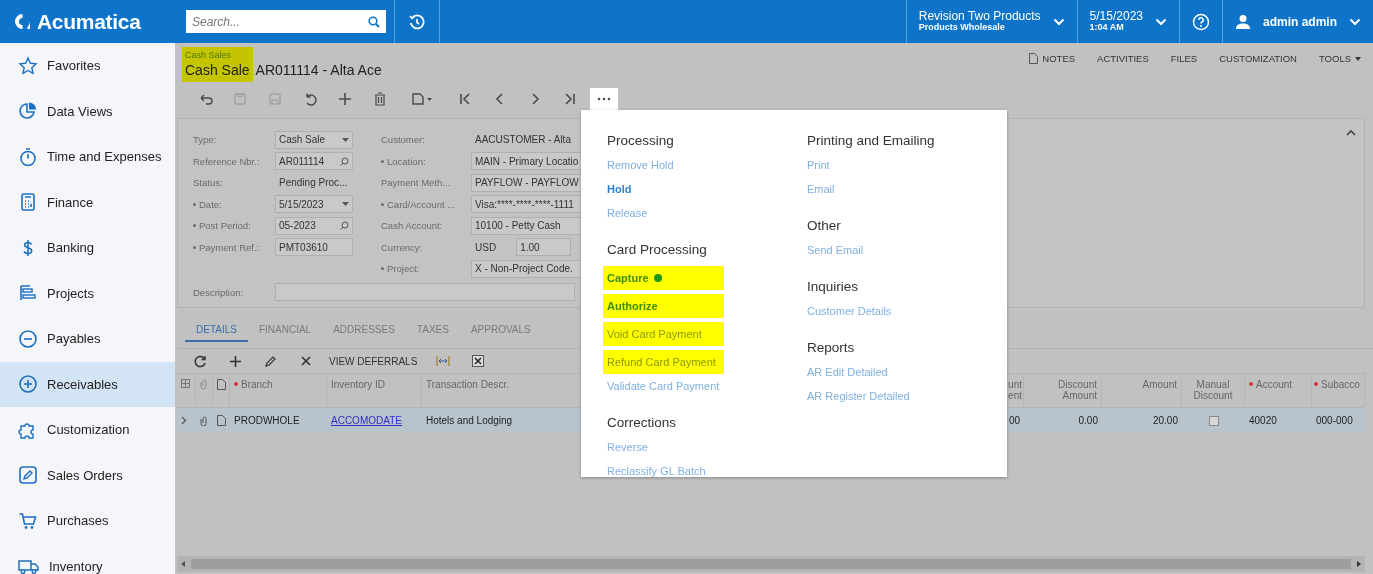 The image size is (1373, 574). What do you see at coordinates (216, 330) in the screenshot?
I see `tab: DETAILS` at bounding box center [216, 330].